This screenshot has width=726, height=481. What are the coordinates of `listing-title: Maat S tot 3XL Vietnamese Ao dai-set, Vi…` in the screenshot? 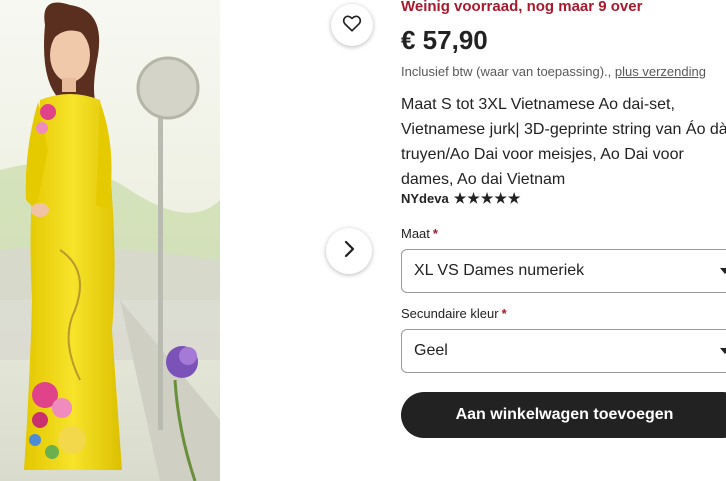 It's located at (563, 142).